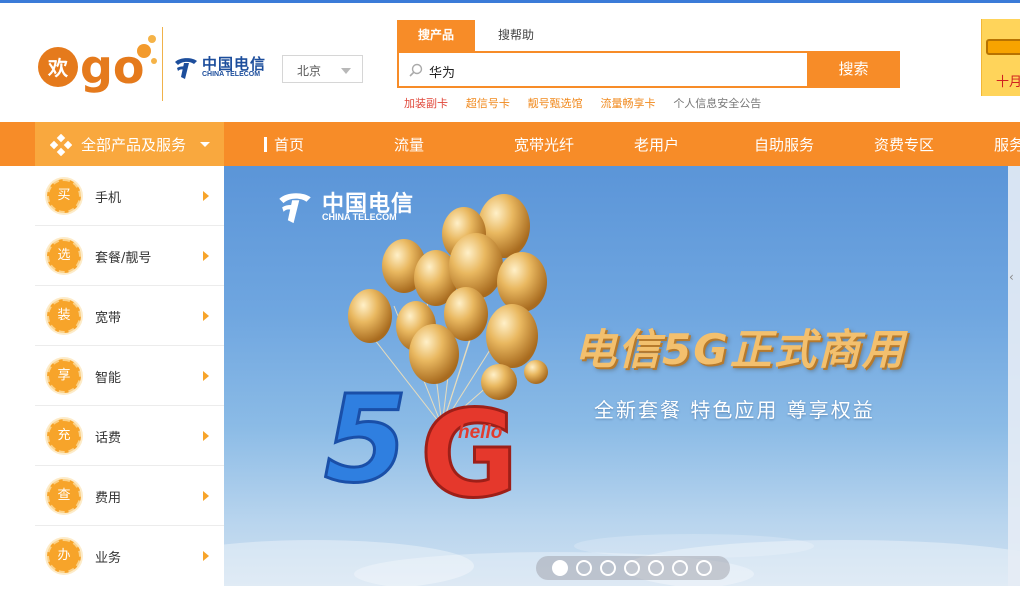  Describe the element at coordinates (904, 144) in the screenshot. I see `nav-tariffs: 资费专区` at that location.